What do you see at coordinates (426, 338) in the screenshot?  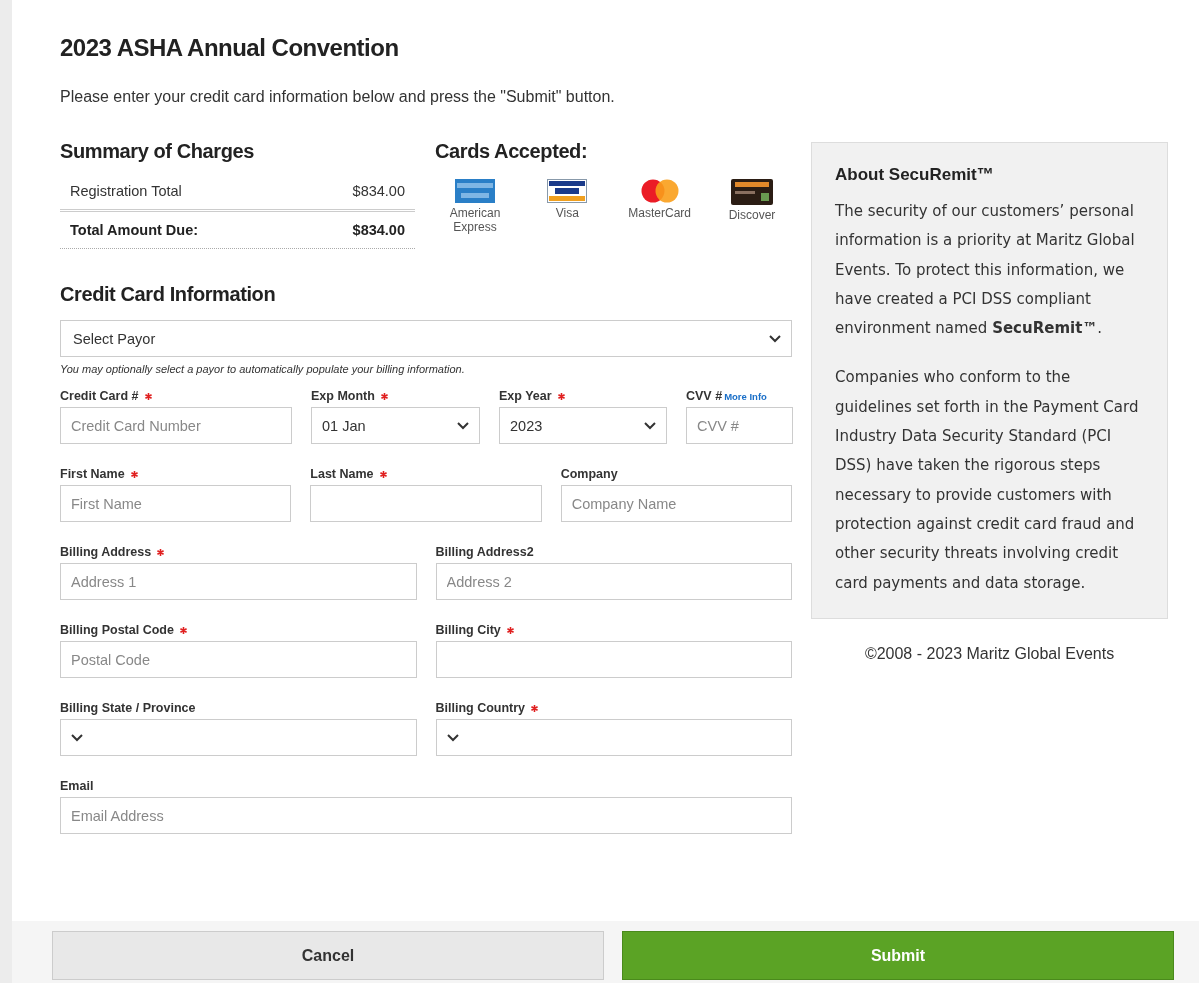 I see `payor-select: Select Payor` at bounding box center [426, 338].